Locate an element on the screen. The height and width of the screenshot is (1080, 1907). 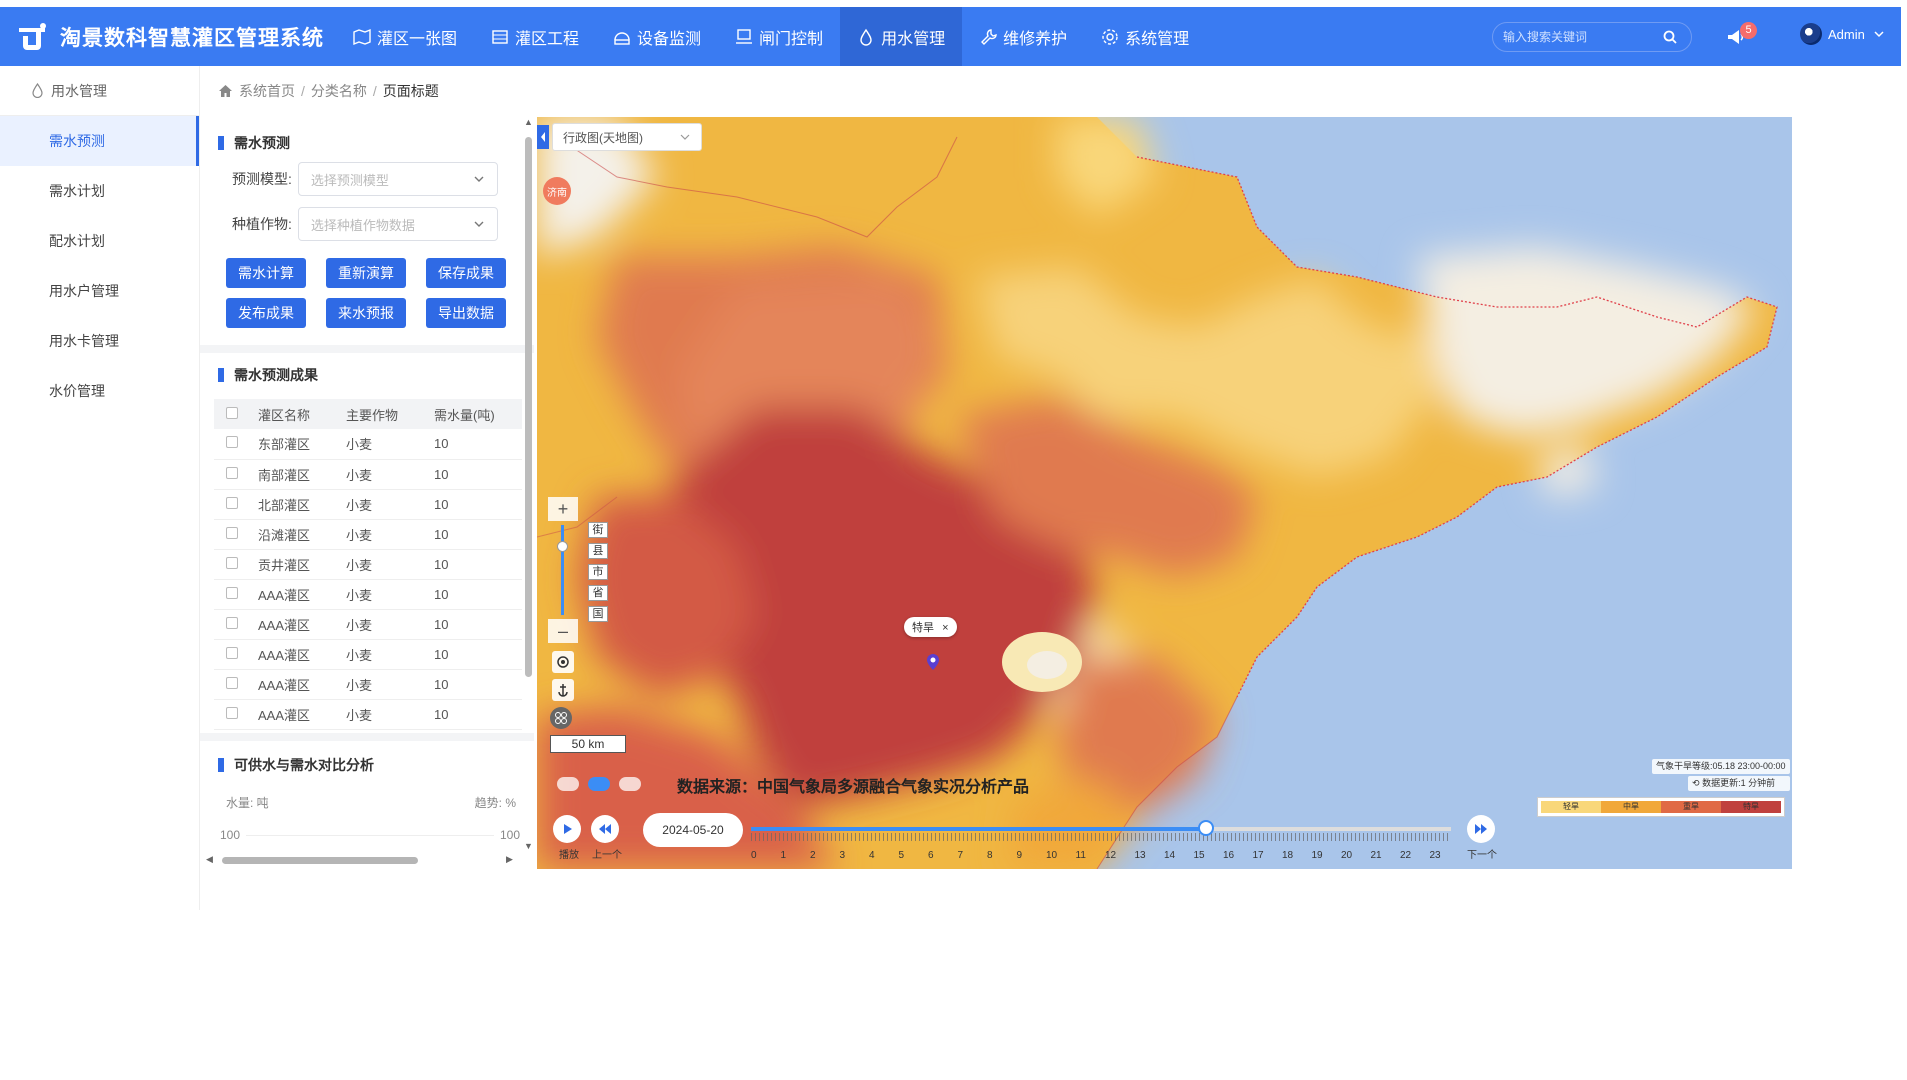
zoom-in-button: + is located at coordinates (563, 509).